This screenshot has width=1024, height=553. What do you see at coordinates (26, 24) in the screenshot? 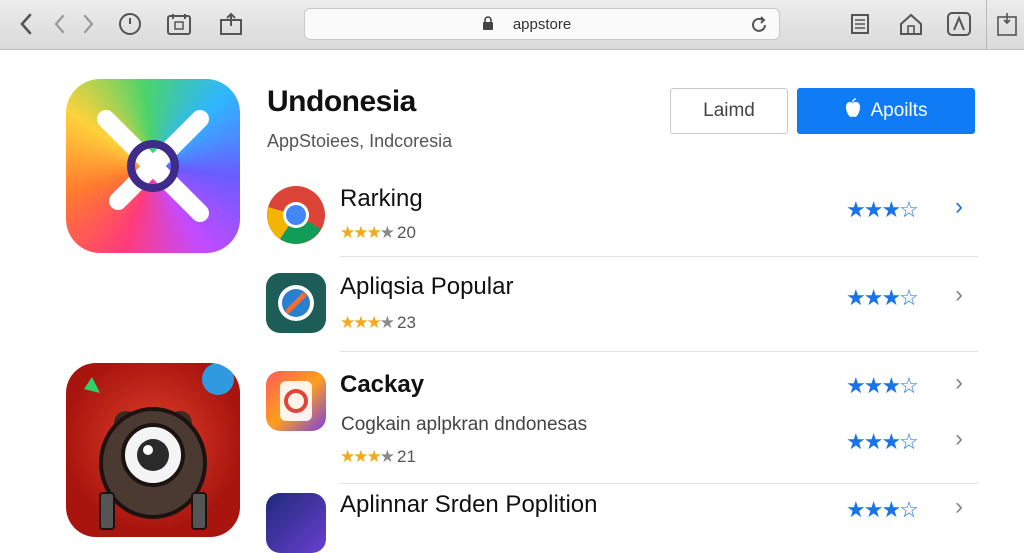
I see `back-icon` at bounding box center [26, 24].